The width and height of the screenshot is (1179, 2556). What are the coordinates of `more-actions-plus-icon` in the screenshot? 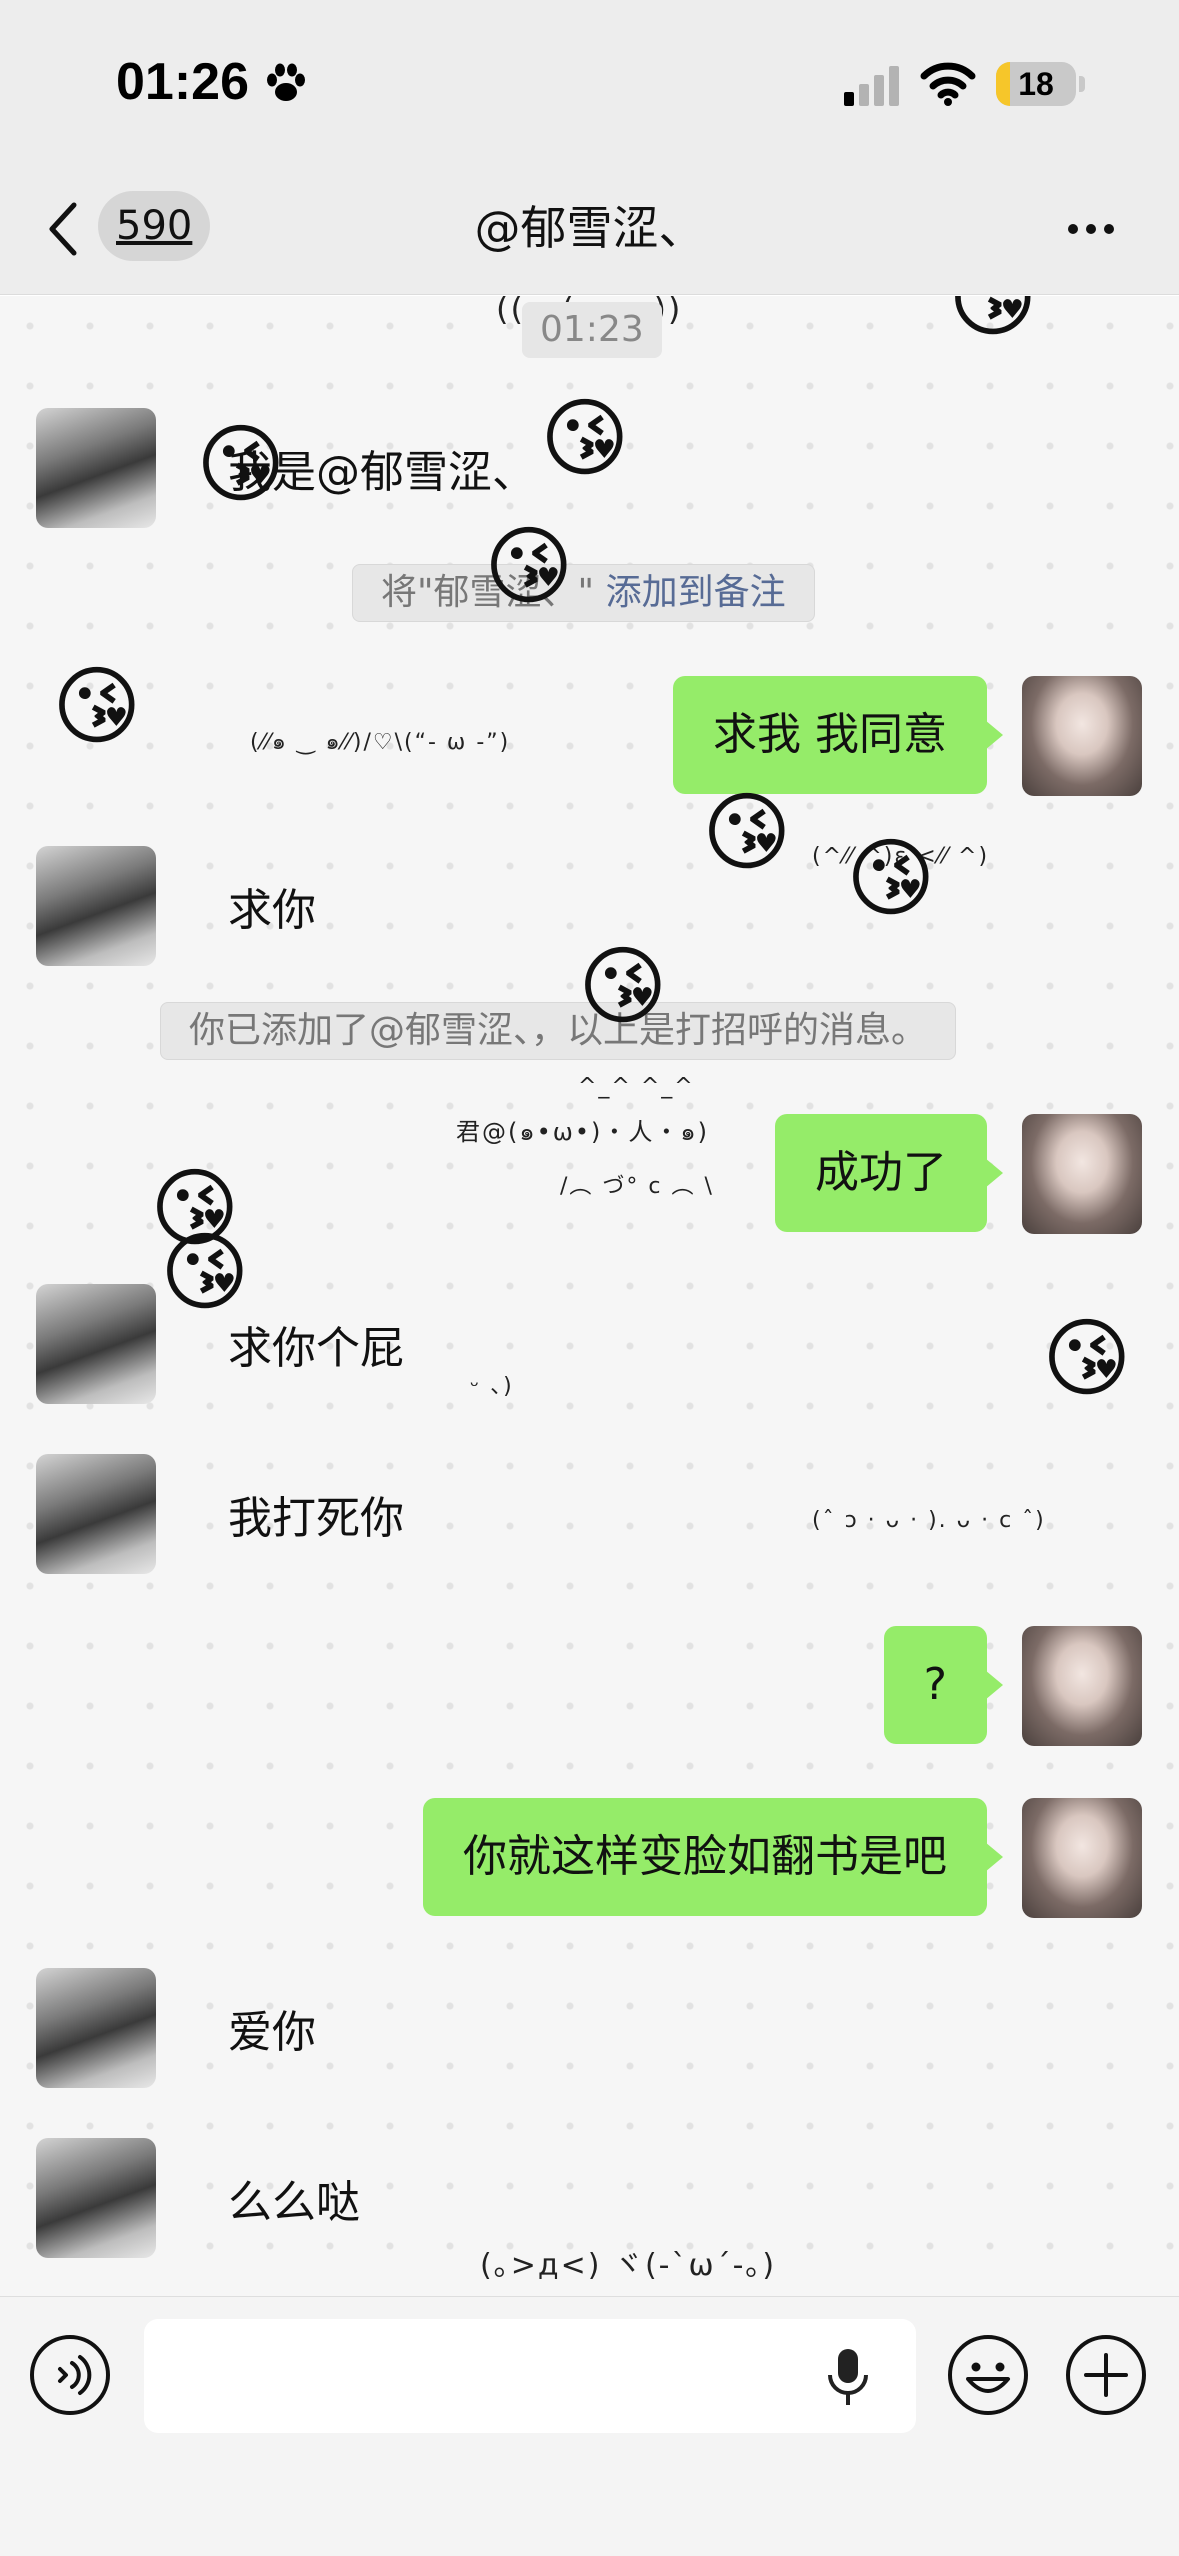 It's located at (1106, 2375).